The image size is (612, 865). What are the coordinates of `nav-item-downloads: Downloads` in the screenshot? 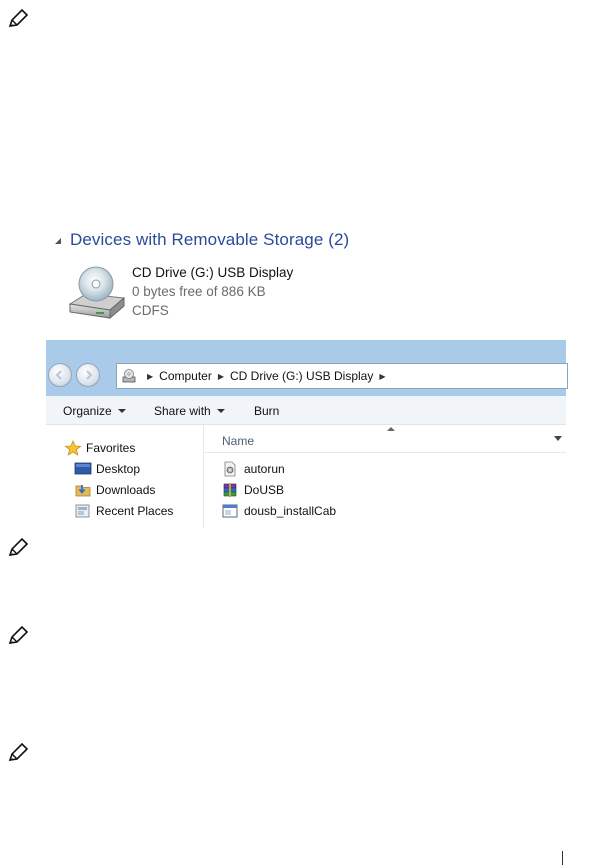 It's located at (114, 490).